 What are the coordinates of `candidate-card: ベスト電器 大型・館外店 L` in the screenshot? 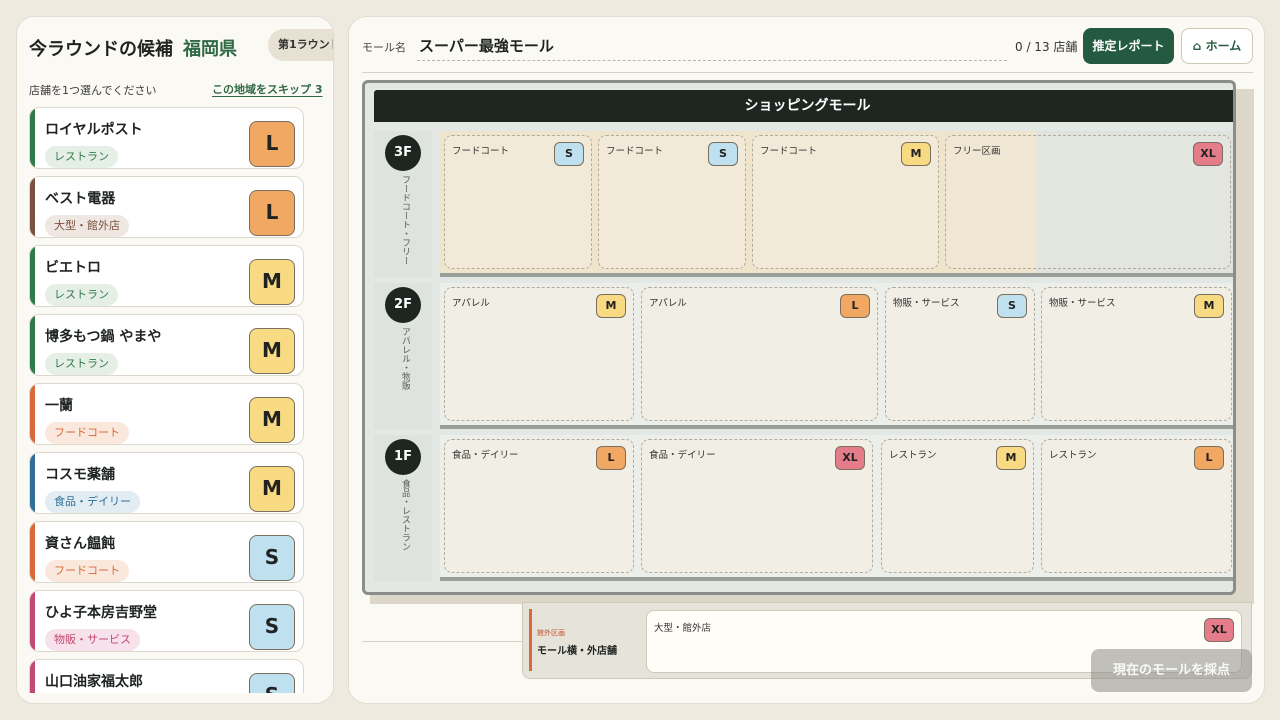 It's located at (166, 207).